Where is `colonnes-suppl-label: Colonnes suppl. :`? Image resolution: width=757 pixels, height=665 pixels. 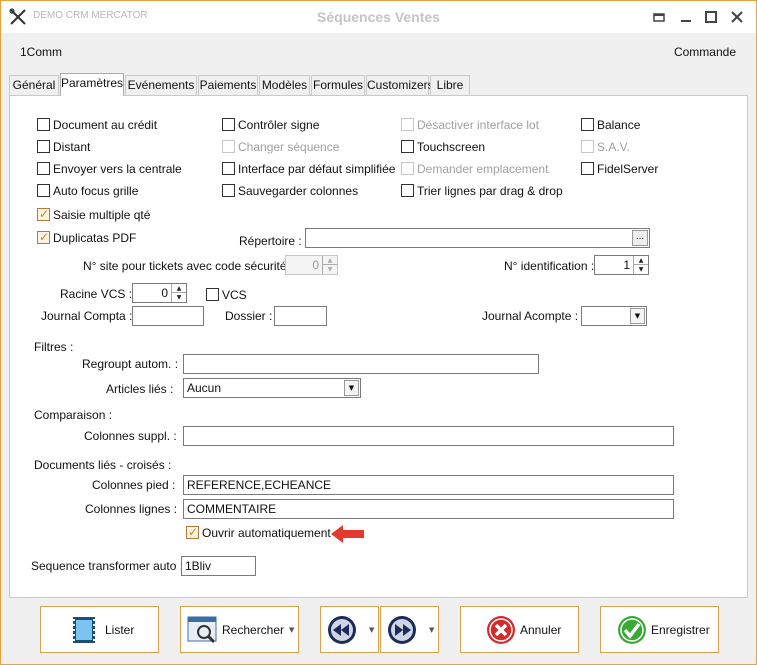 colonnes-suppl-label: Colonnes suppl. : is located at coordinates (130, 436).